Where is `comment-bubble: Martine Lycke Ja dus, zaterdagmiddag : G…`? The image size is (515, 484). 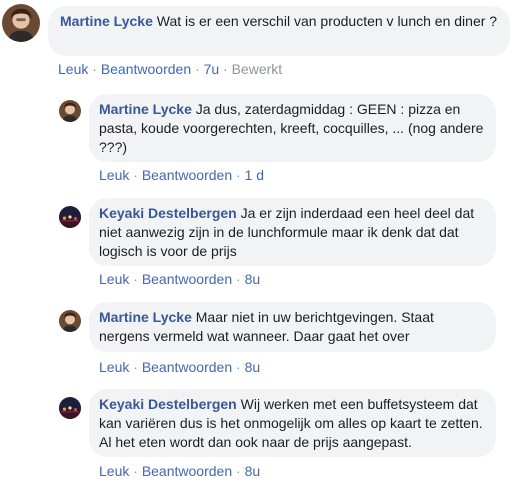 comment-bubble: Martine Lycke Ja dus, zaterdagmiddag : G… is located at coordinates (292, 128).